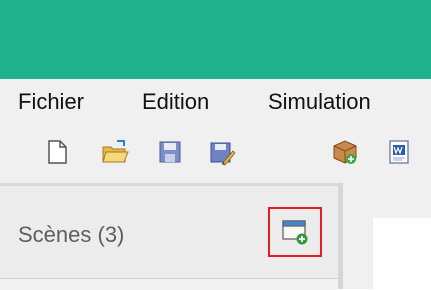 This screenshot has height=290, width=431. I want to click on save-icon, so click(170, 152).